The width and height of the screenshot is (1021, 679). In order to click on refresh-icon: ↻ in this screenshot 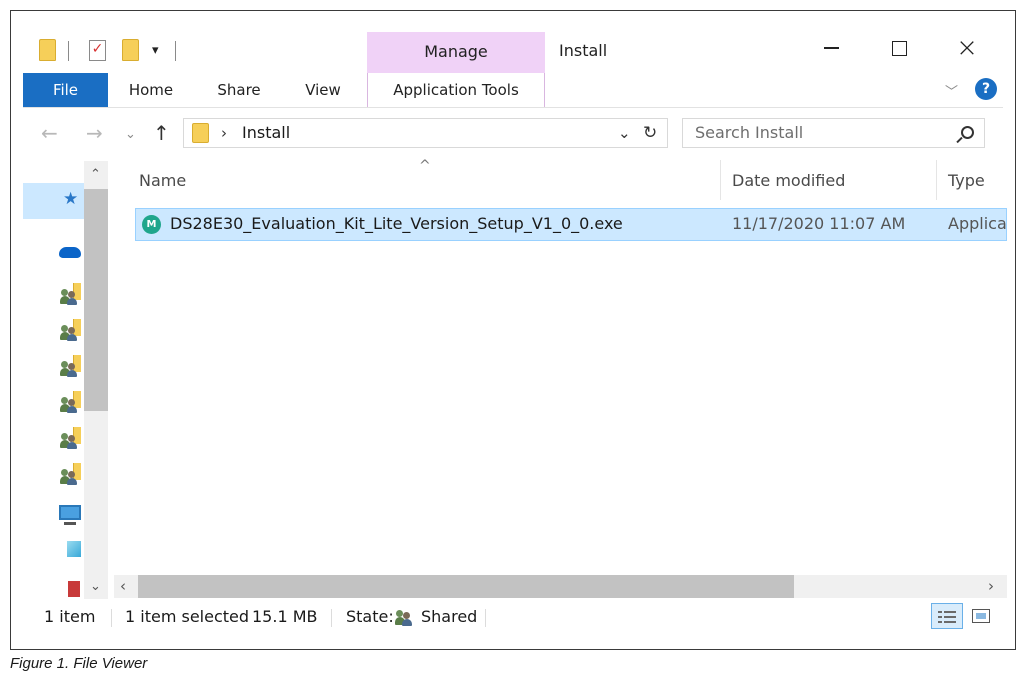, I will do `click(650, 133)`.